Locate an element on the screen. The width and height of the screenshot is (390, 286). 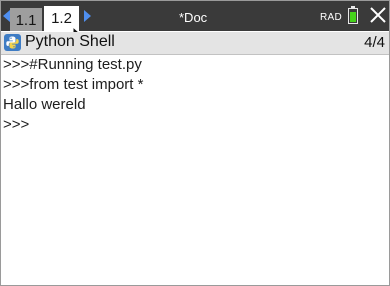
tab-page-1-1: 1.1 is located at coordinates (26, 19).